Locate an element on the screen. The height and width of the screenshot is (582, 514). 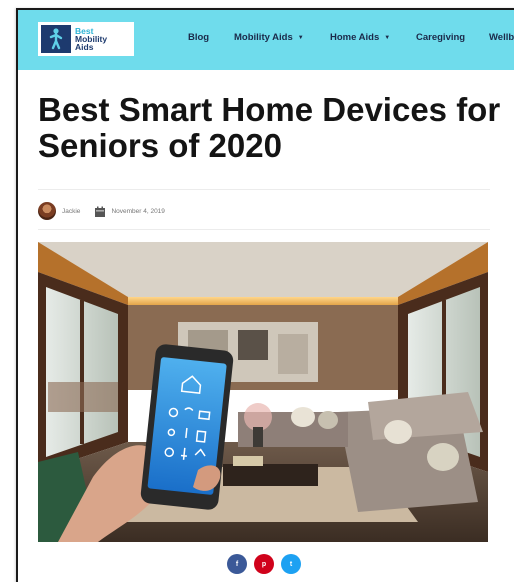
pinterest-icon: p is located at coordinates (264, 564).